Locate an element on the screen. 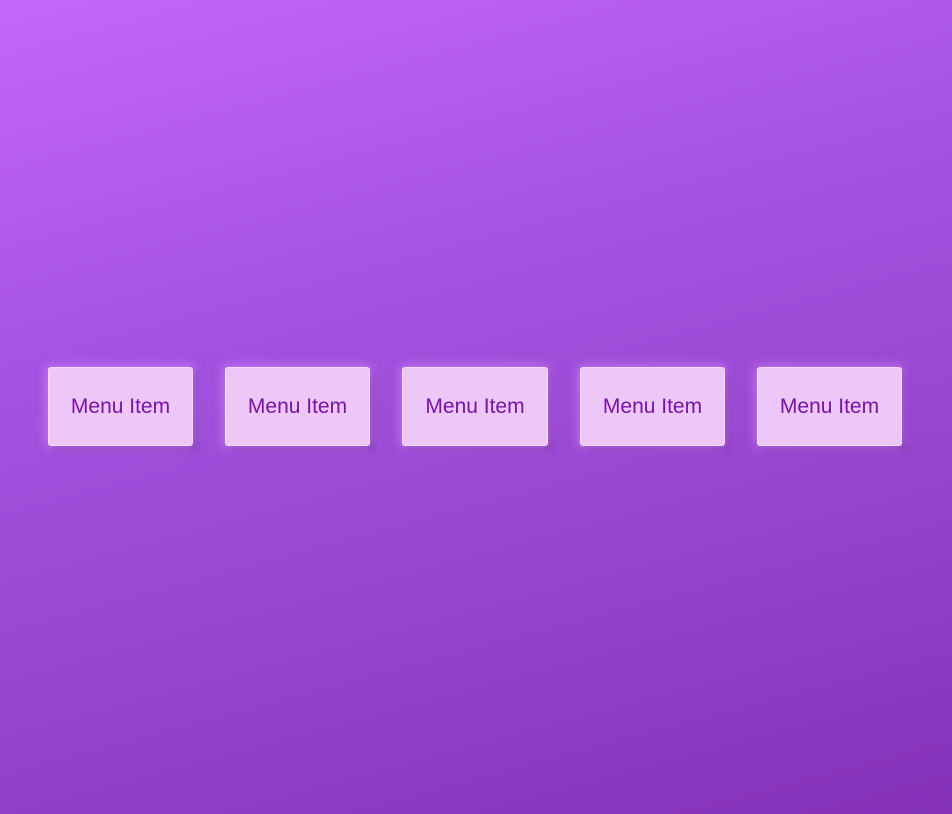  menu-item-1: Menu Item is located at coordinates (120, 406).